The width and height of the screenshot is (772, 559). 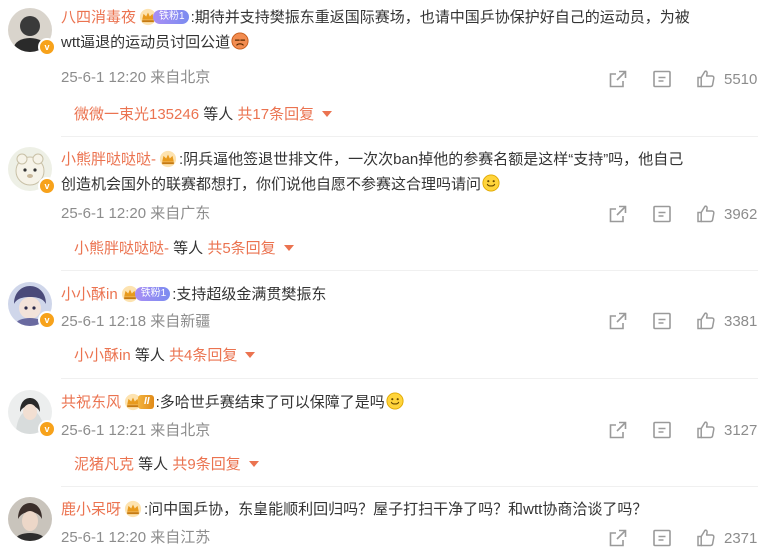 What do you see at coordinates (240, 41) in the screenshot?
I see `sad-emoji-icon` at bounding box center [240, 41].